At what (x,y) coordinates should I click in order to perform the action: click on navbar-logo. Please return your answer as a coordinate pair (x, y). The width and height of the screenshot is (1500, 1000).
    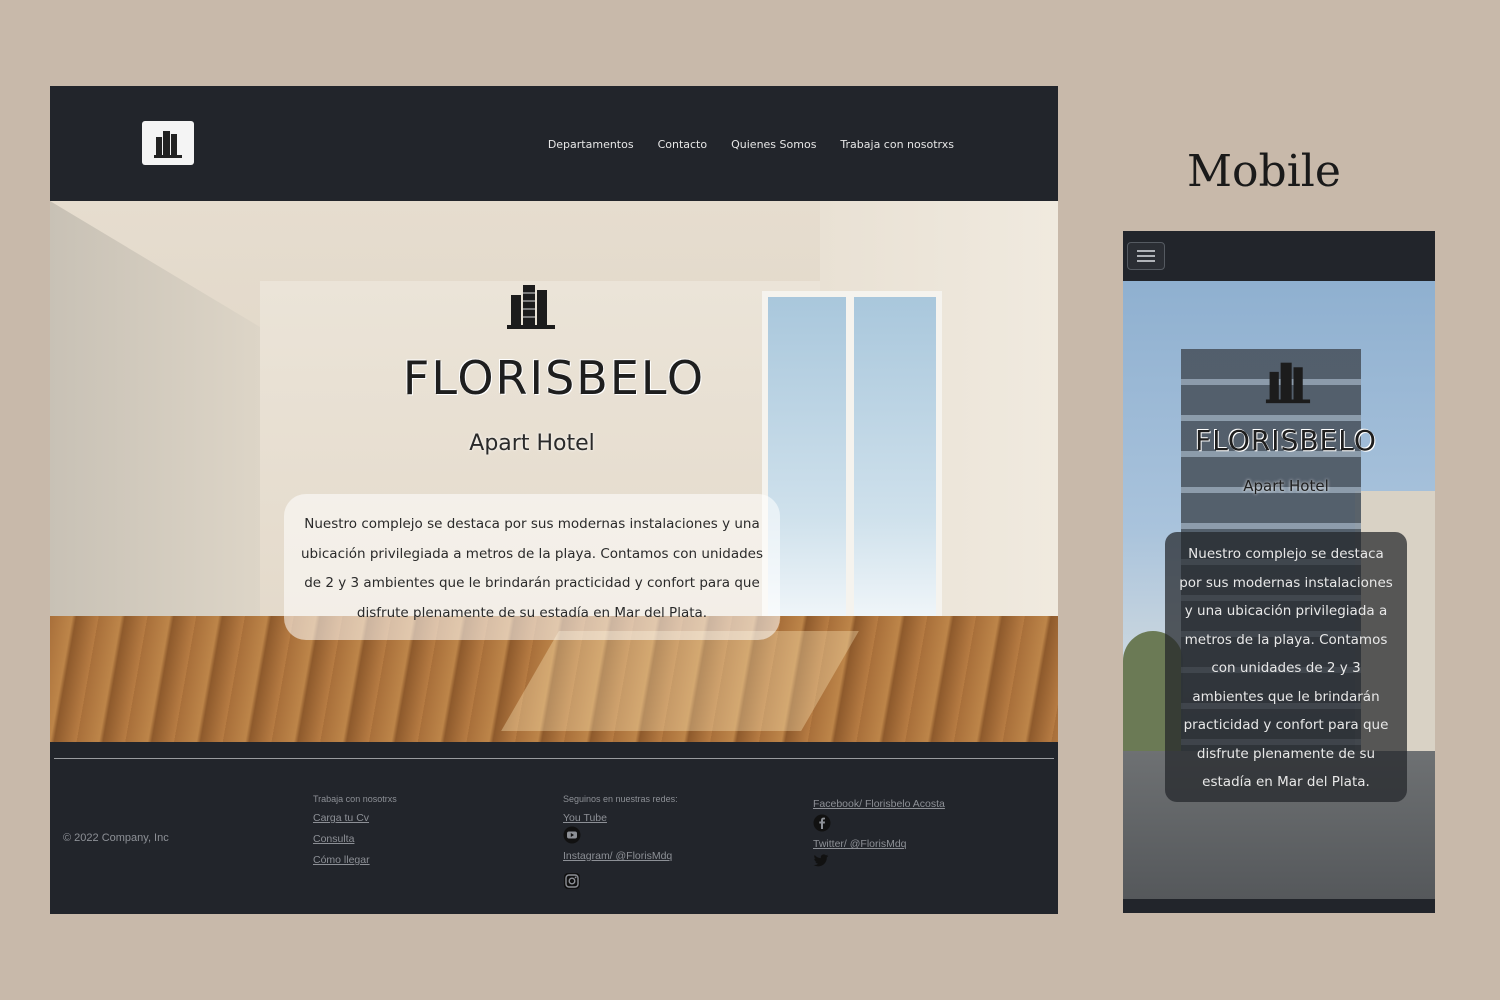
    Looking at the image, I should click on (168, 143).